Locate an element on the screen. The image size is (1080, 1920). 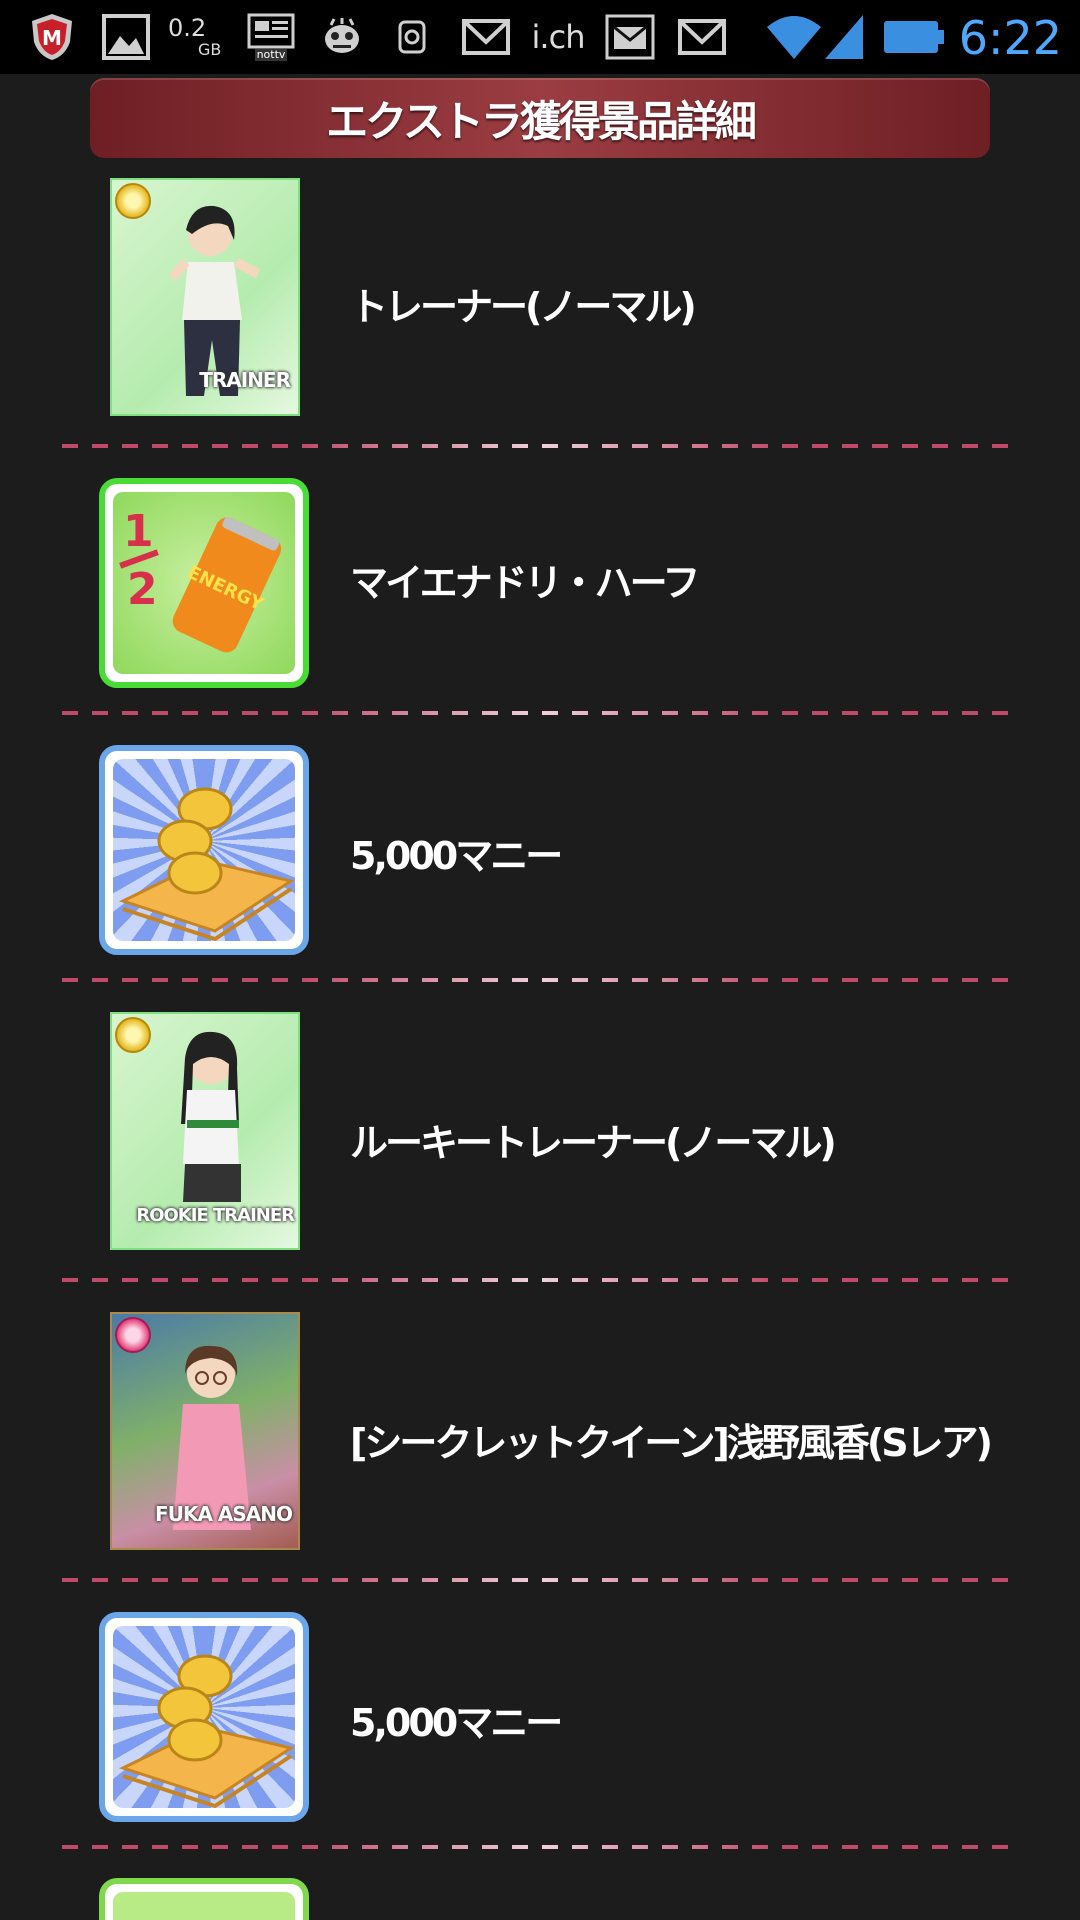
nottv-label: nottv is located at coordinates (271, 54).